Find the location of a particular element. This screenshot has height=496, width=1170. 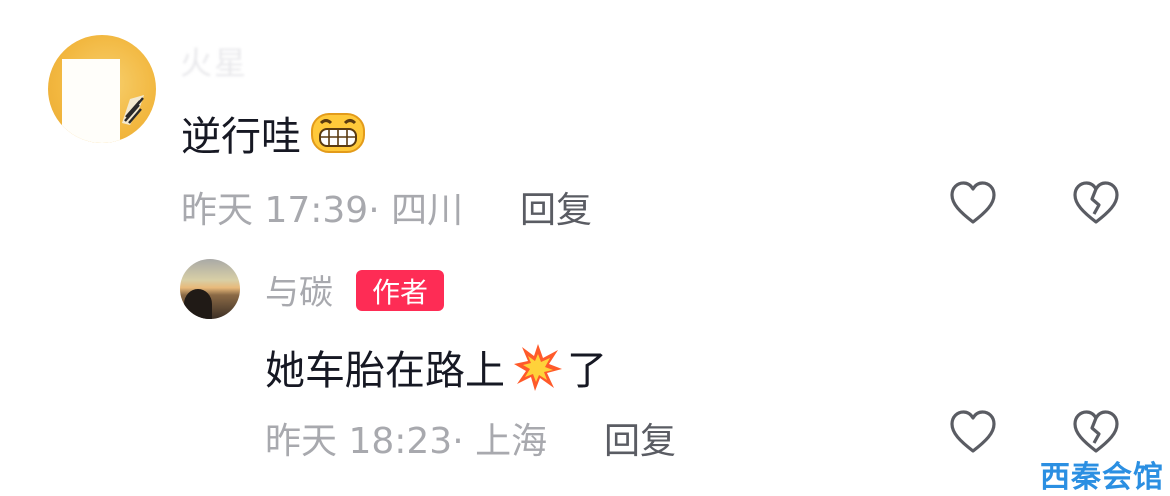

avatar-person-silhouette is located at coordinates (198, 304).